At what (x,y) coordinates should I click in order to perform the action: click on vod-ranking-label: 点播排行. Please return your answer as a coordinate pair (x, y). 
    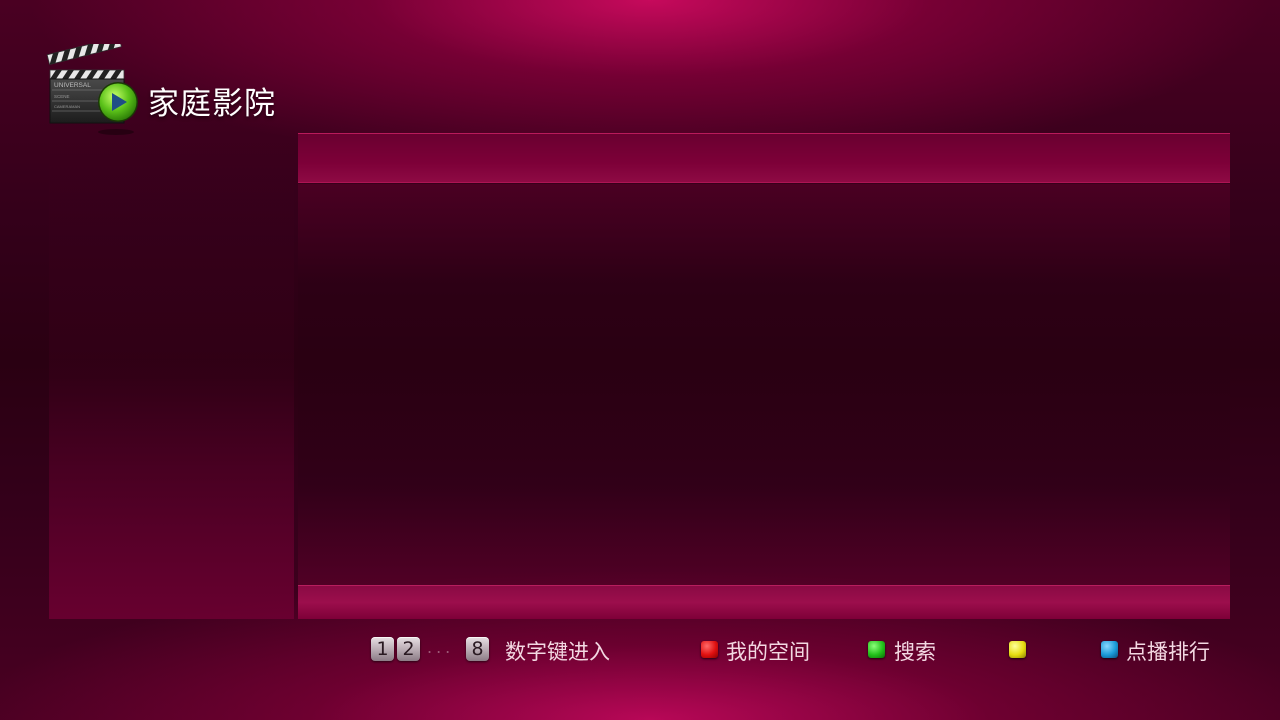
    Looking at the image, I should click on (1168, 651).